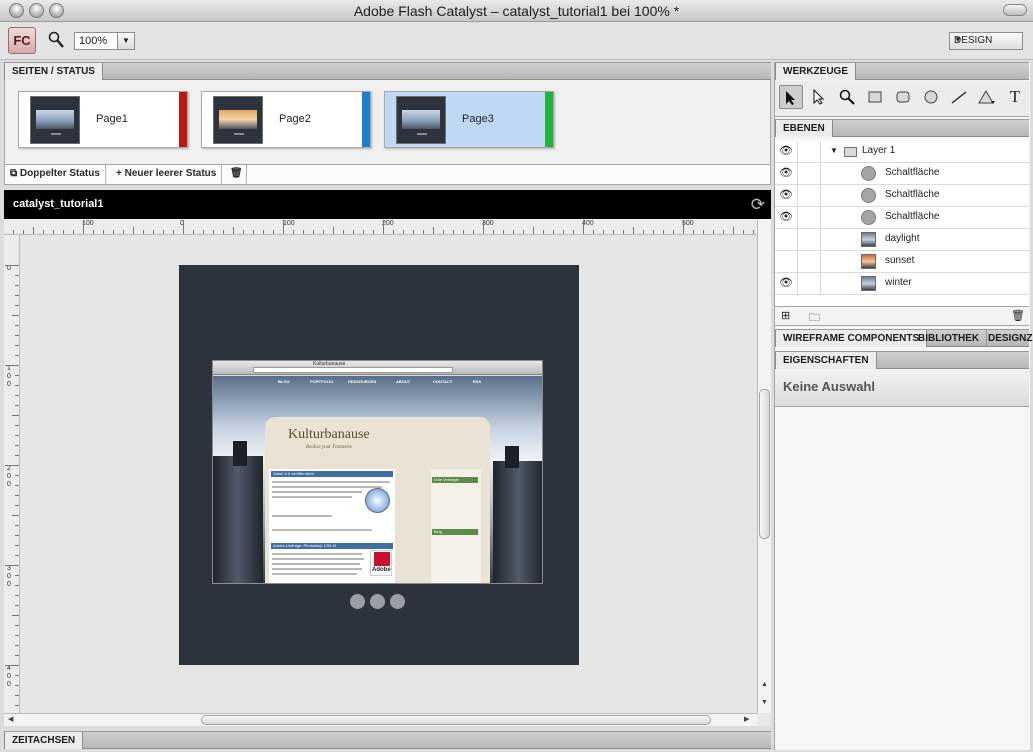 The width and height of the screenshot is (1033, 752). Describe the element at coordinates (477, 381) in the screenshot. I see `site-nav-item: RSS` at that location.